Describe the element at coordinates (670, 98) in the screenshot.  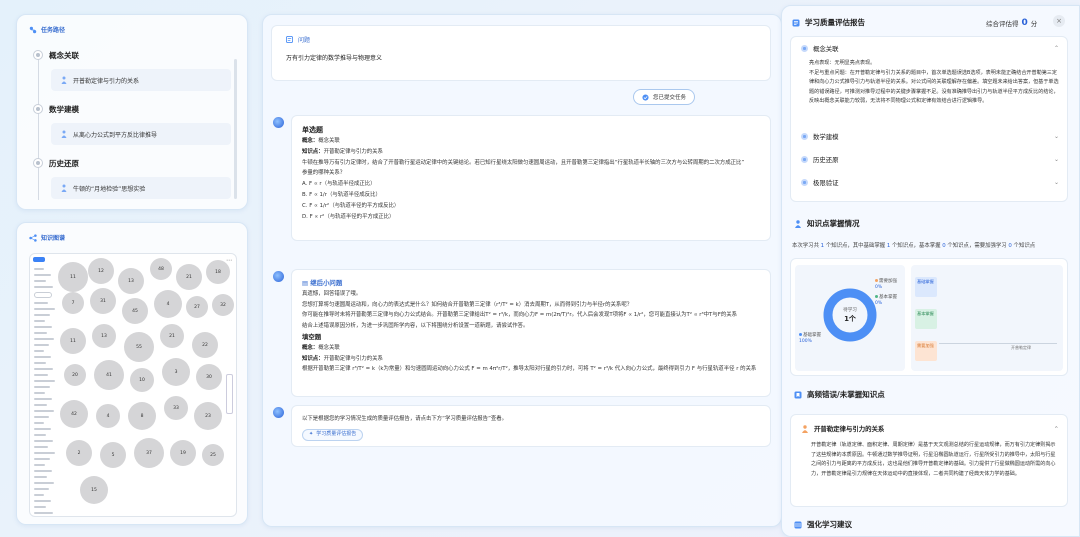
I see `submitted-label: 您已提交任务` at that location.